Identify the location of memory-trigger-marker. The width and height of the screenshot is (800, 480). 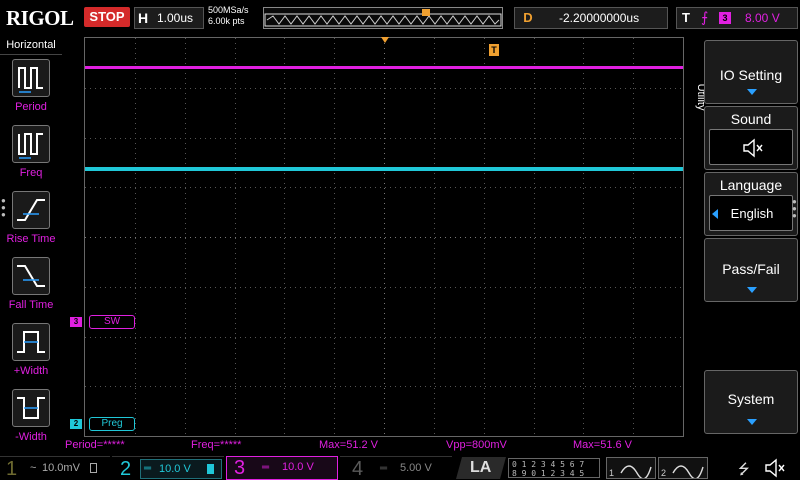
(426, 12).